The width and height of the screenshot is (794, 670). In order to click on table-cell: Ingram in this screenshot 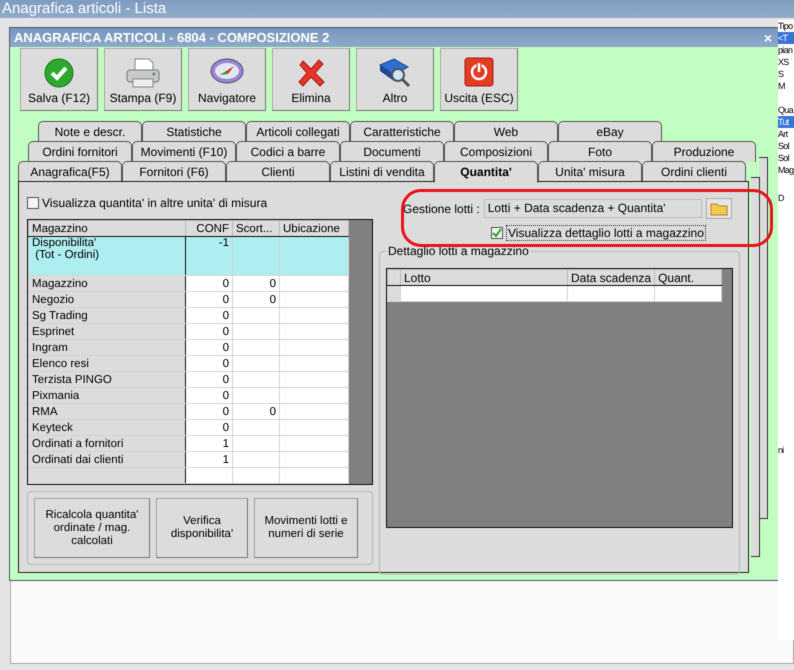, I will do `click(107, 348)`.